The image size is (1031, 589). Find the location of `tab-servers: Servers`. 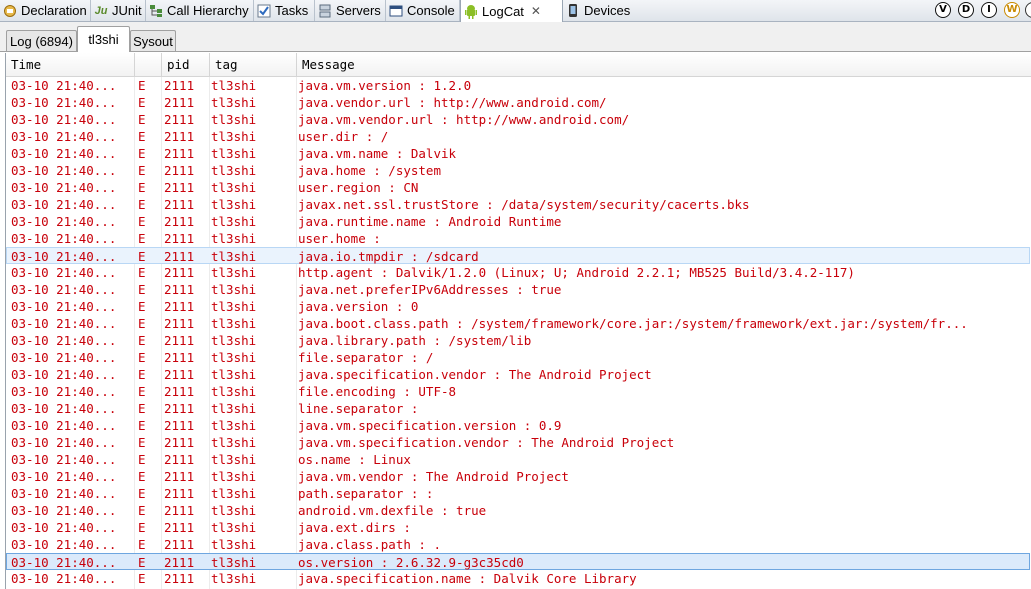

tab-servers: Servers is located at coordinates (350, 10).